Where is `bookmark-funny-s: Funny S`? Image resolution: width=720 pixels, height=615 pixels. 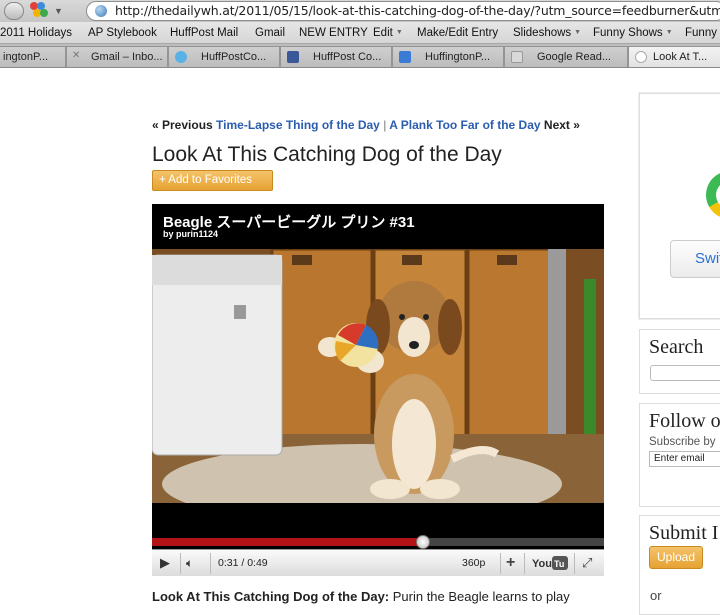
bookmark-funny-s: Funny S is located at coordinates (702, 33).